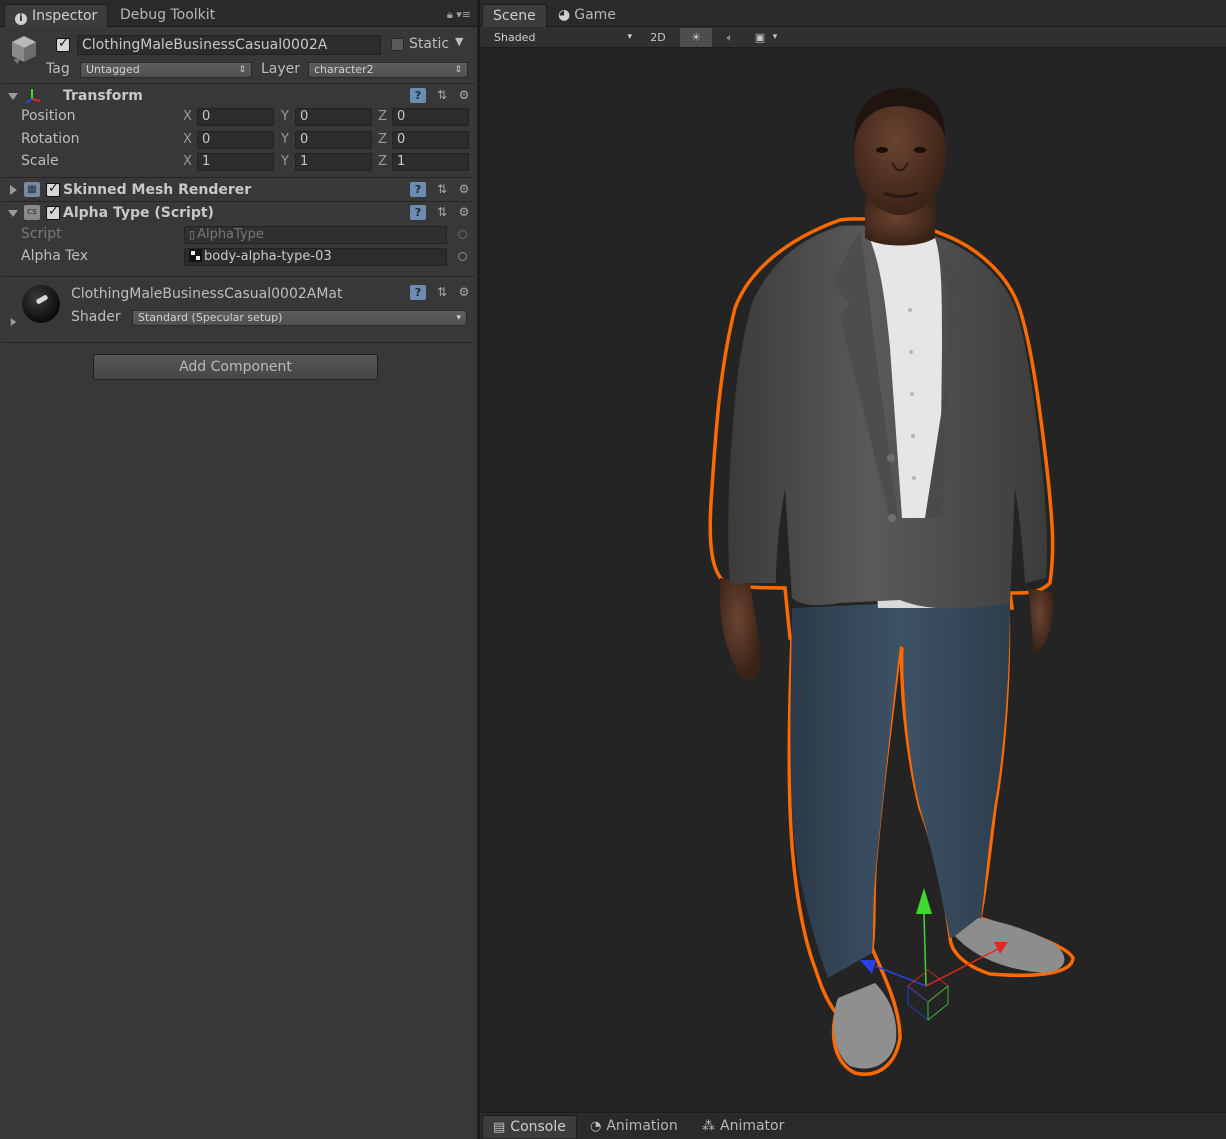  I want to click on tab-scene: Scene, so click(514, 15).